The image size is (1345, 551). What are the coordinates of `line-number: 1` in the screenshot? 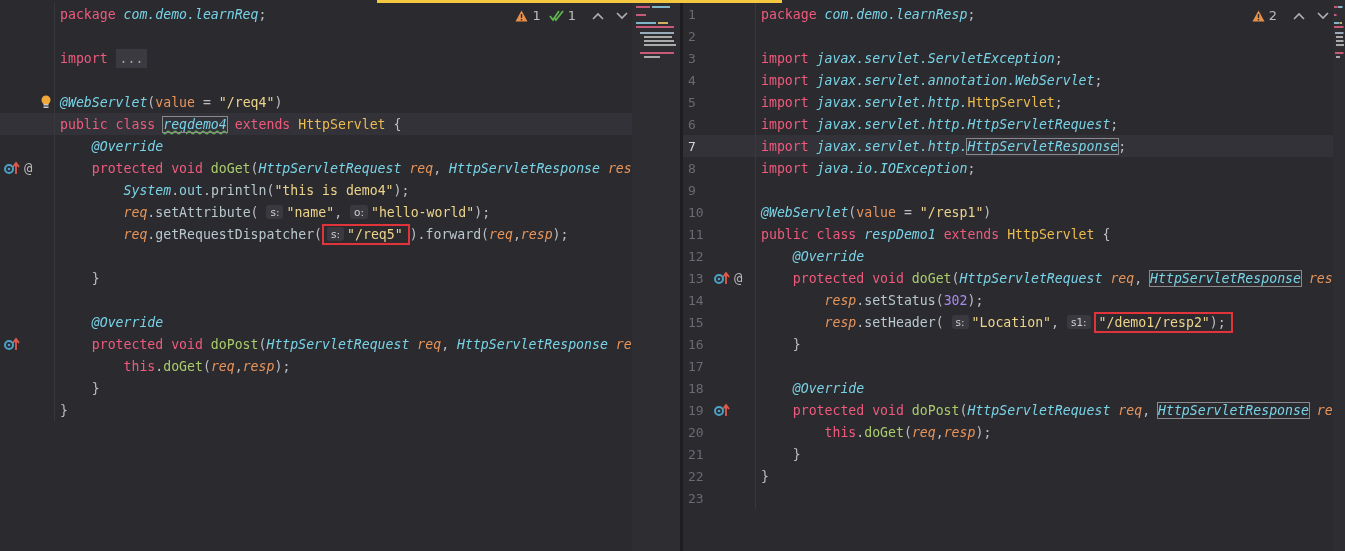 It's located at (692, 14).